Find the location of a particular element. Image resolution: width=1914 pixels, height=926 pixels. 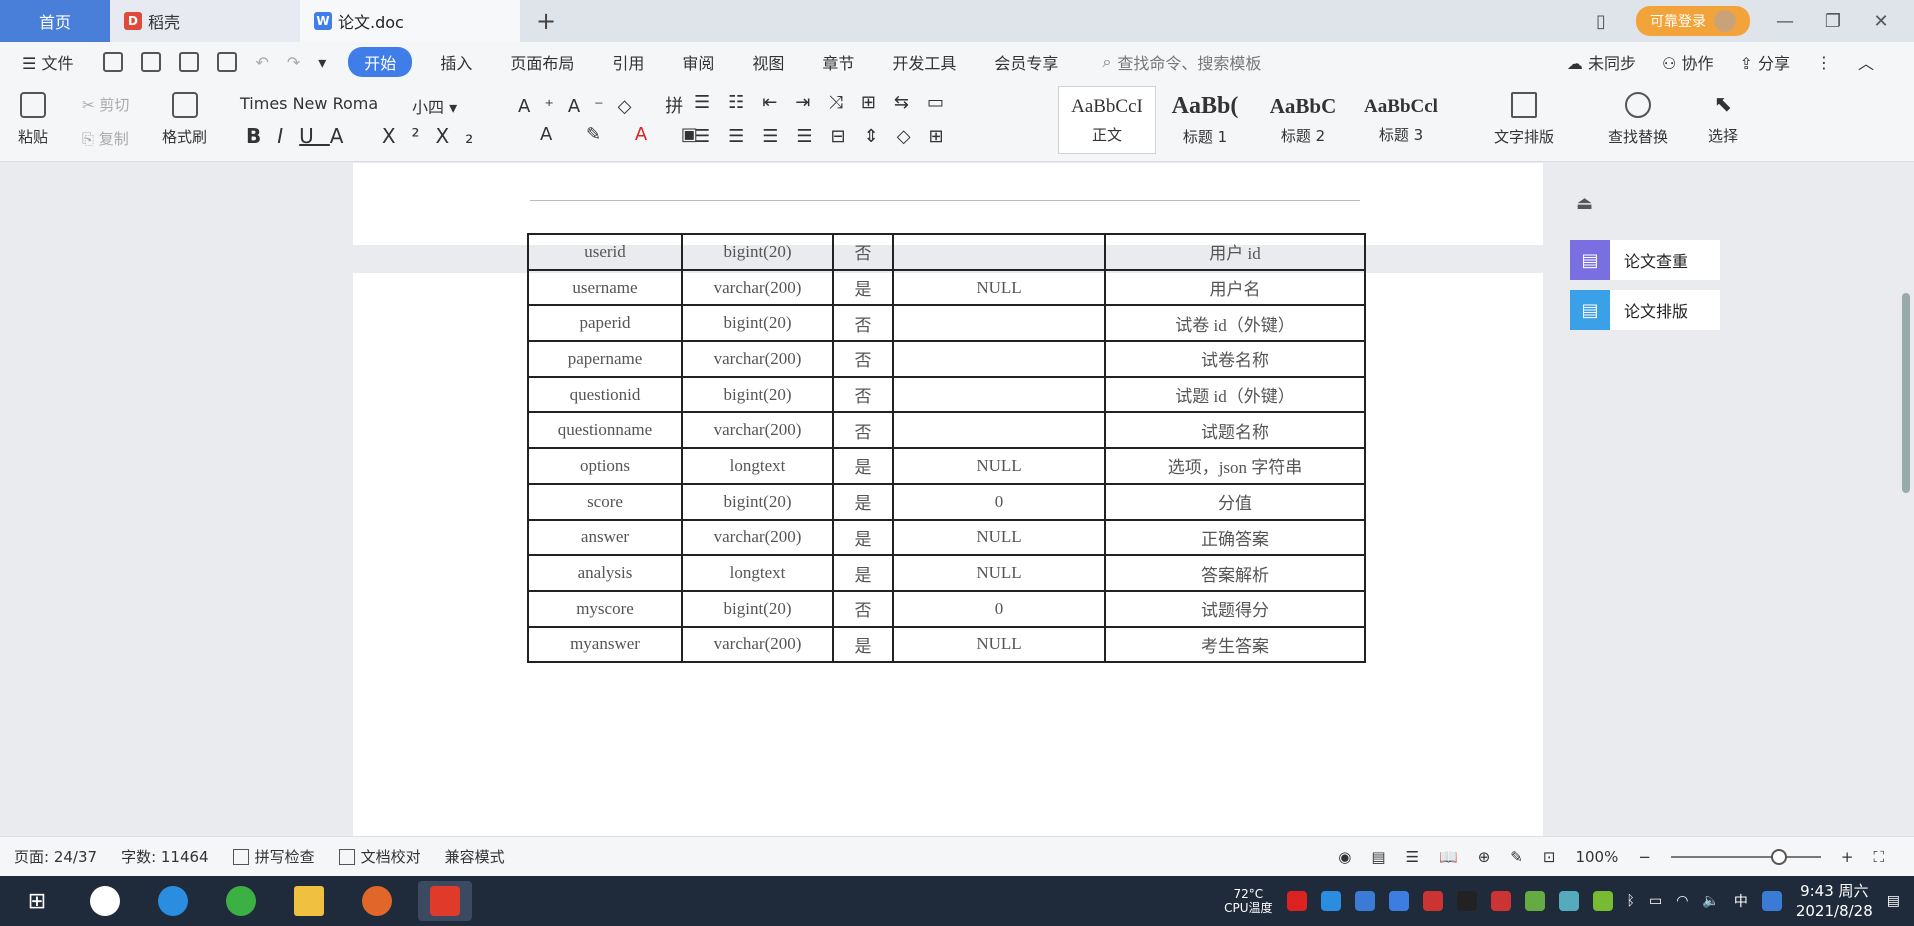

shield-icon is located at coordinates (1398, 901).